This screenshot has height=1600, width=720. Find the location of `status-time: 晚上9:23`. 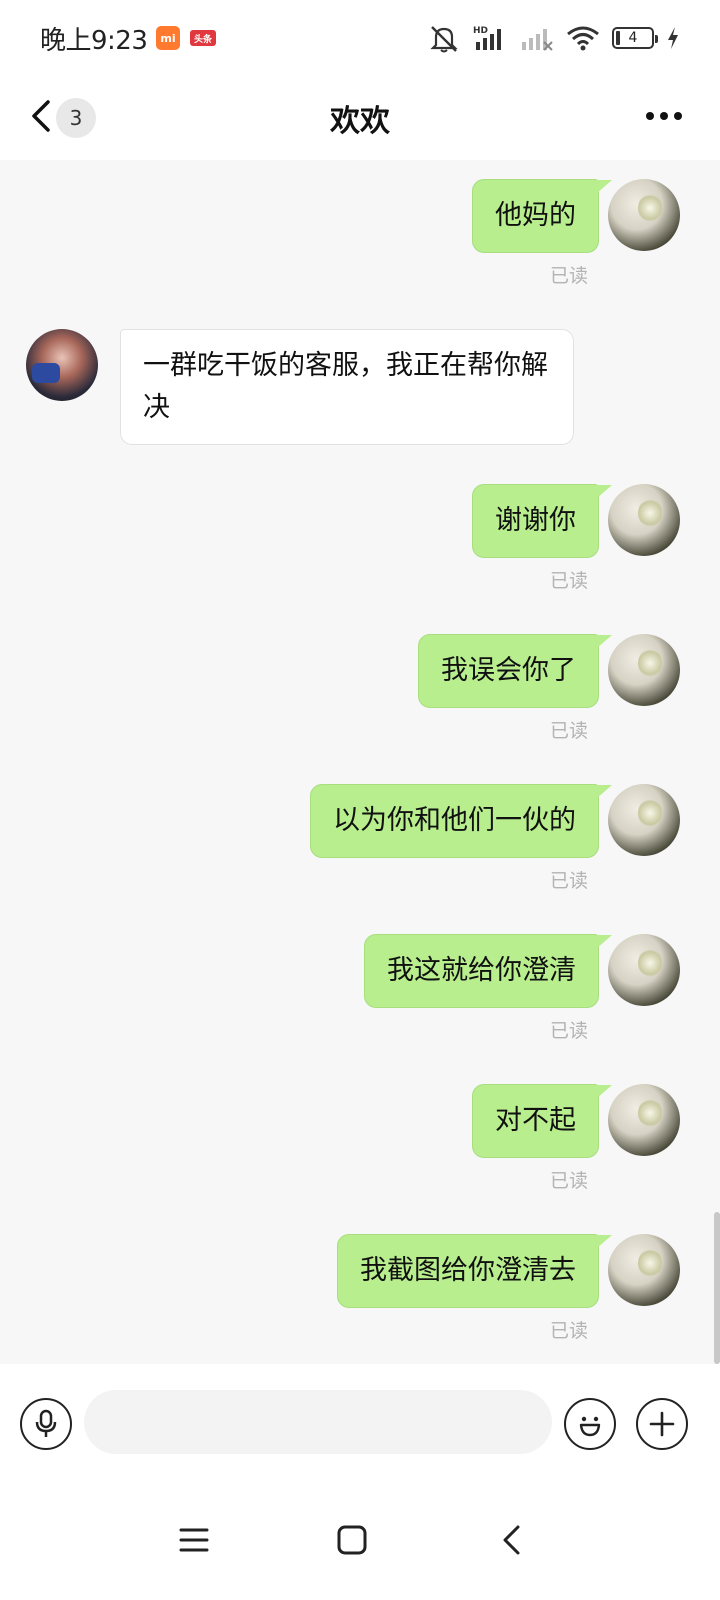

status-time: 晚上9:23 is located at coordinates (94, 41).